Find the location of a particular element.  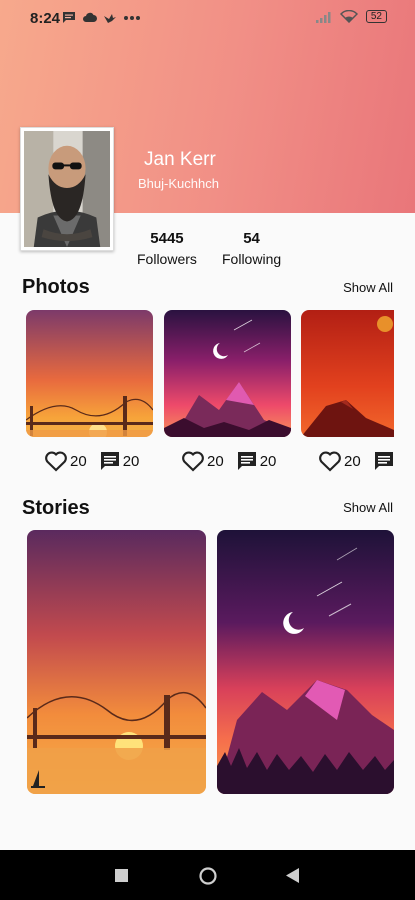

photos-title: Photos is located at coordinates (56, 287).